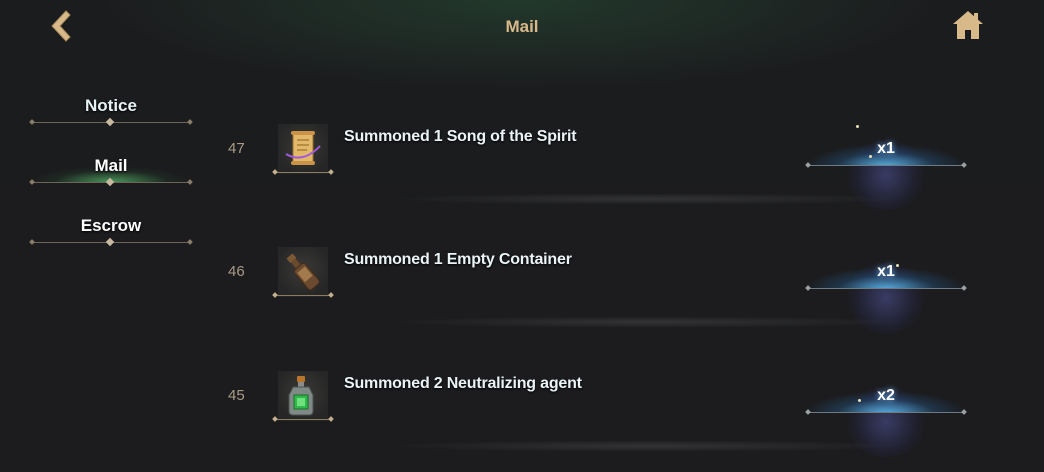 The width and height of the screenshot is (1044, 472). Describe the element at coordinates (236, 148) in the screenshot. I see `mail-number: 47` at that location.